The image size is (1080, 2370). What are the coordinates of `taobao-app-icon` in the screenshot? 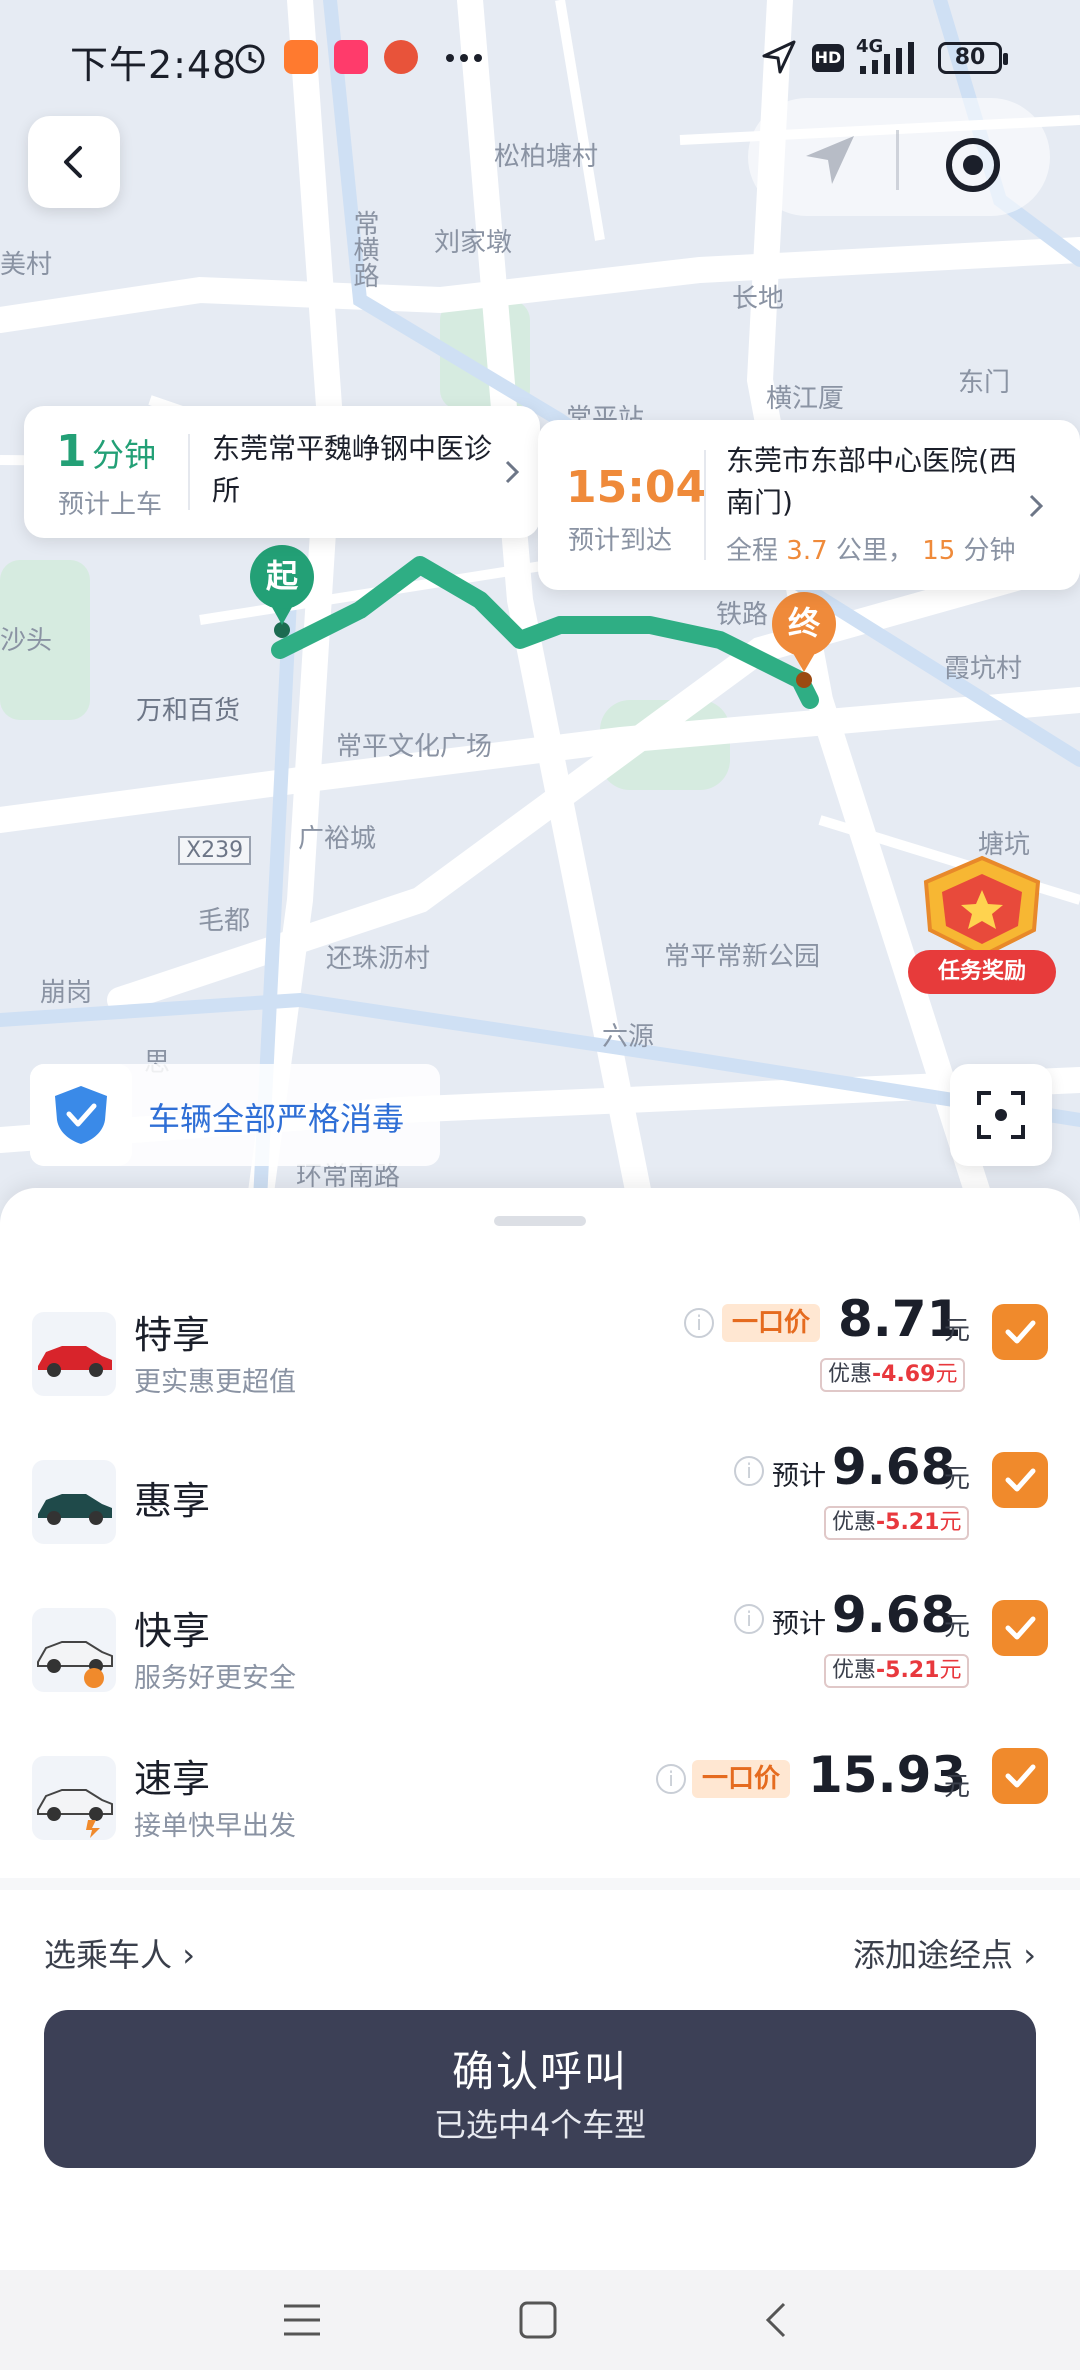 It's located at (351, 57).